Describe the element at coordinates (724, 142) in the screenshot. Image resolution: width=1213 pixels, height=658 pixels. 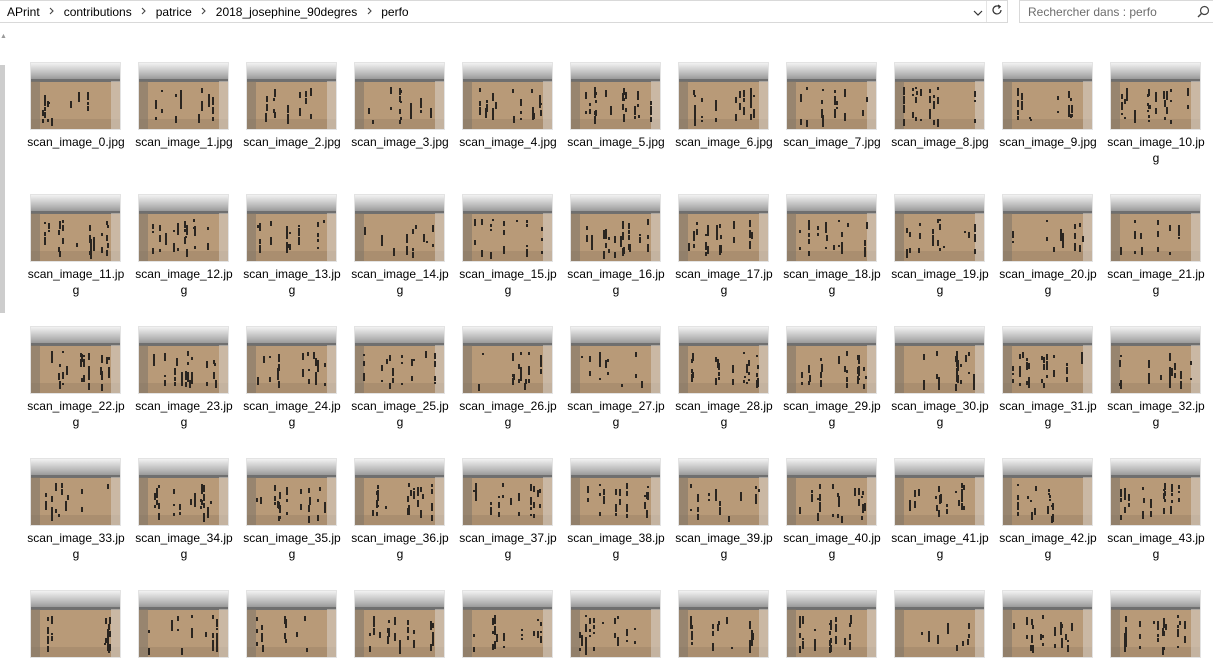
I see `file-name: scan_image_6.jpg` at that location.